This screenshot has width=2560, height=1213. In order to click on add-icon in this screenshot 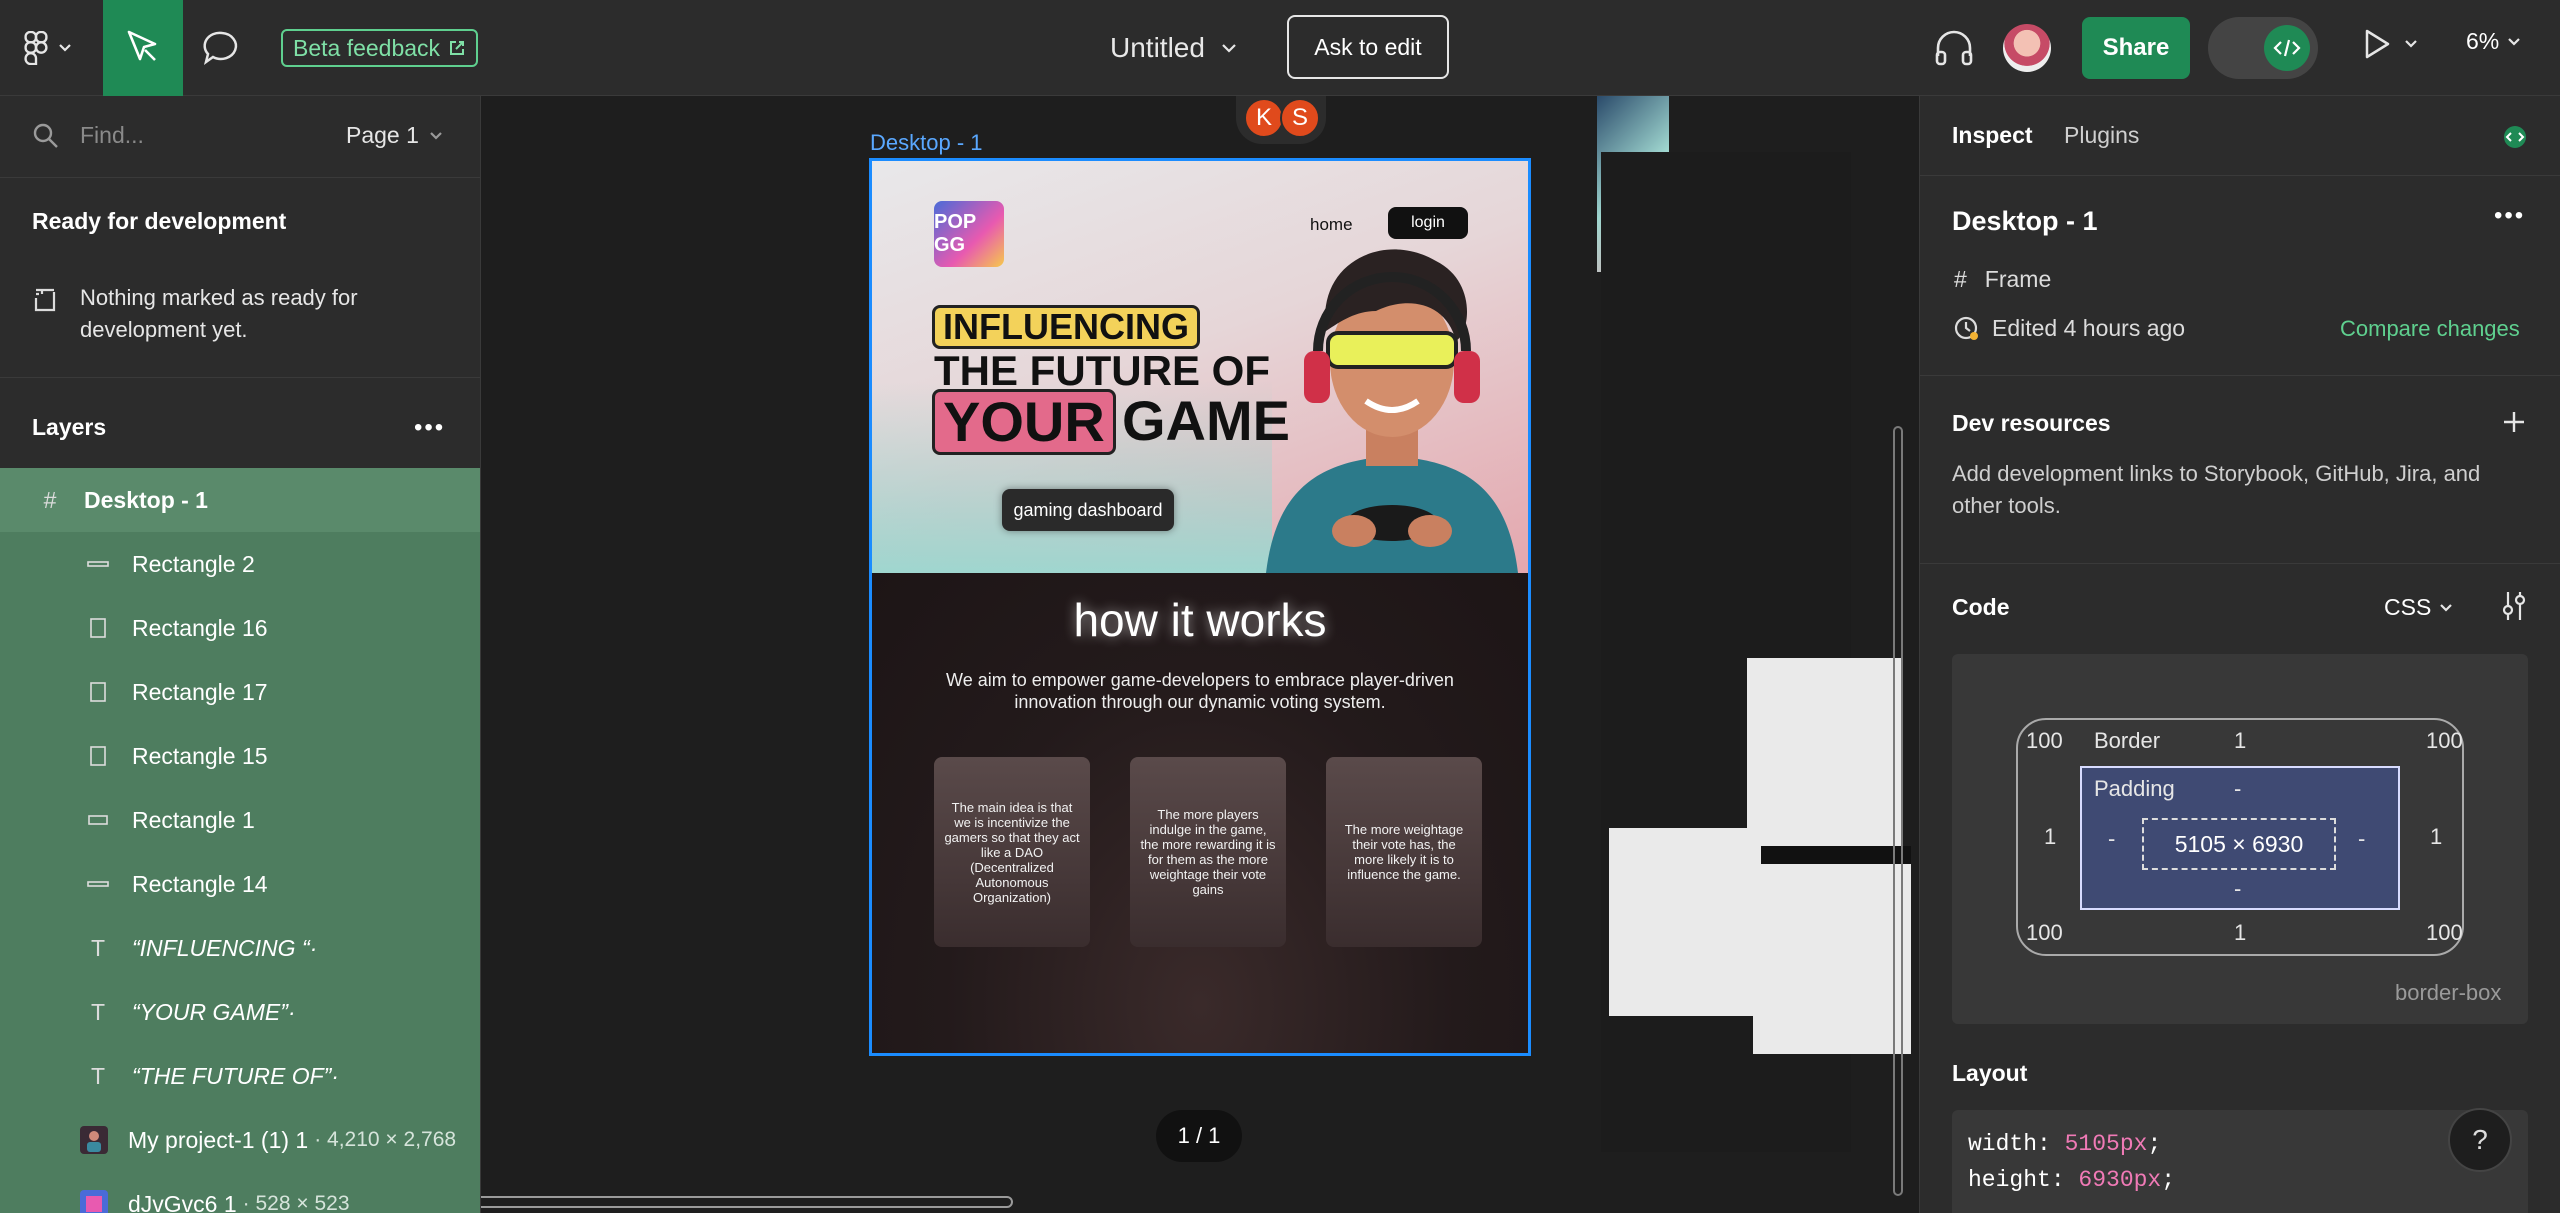, I will do `click(2514, 422)`.